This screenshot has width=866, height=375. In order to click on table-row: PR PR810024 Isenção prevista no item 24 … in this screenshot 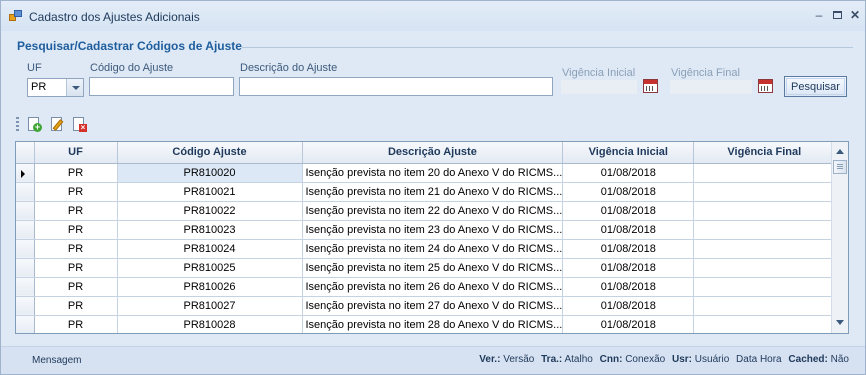, I will do `click(426, 249)`.